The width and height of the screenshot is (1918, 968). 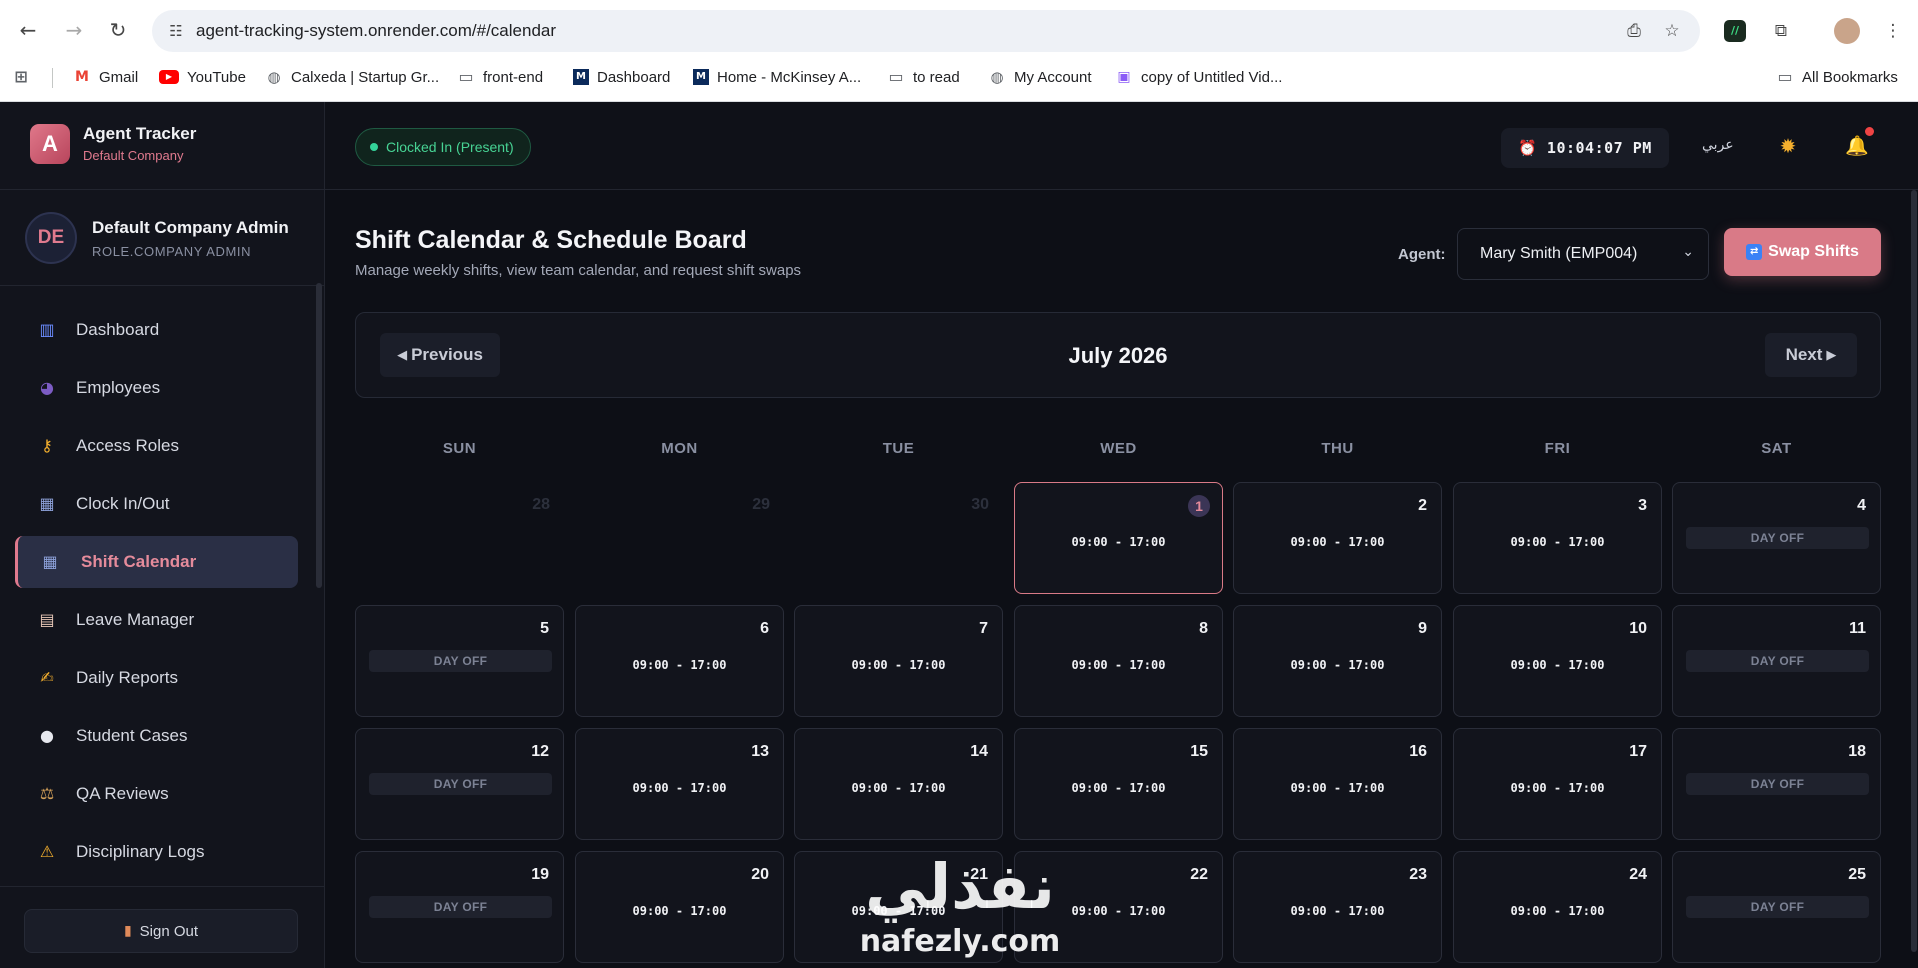 What do you see at coordinates (1754, 252) in the screenshot?
I see `swap-icon: ⇄` at bounding box center [1754, 252].